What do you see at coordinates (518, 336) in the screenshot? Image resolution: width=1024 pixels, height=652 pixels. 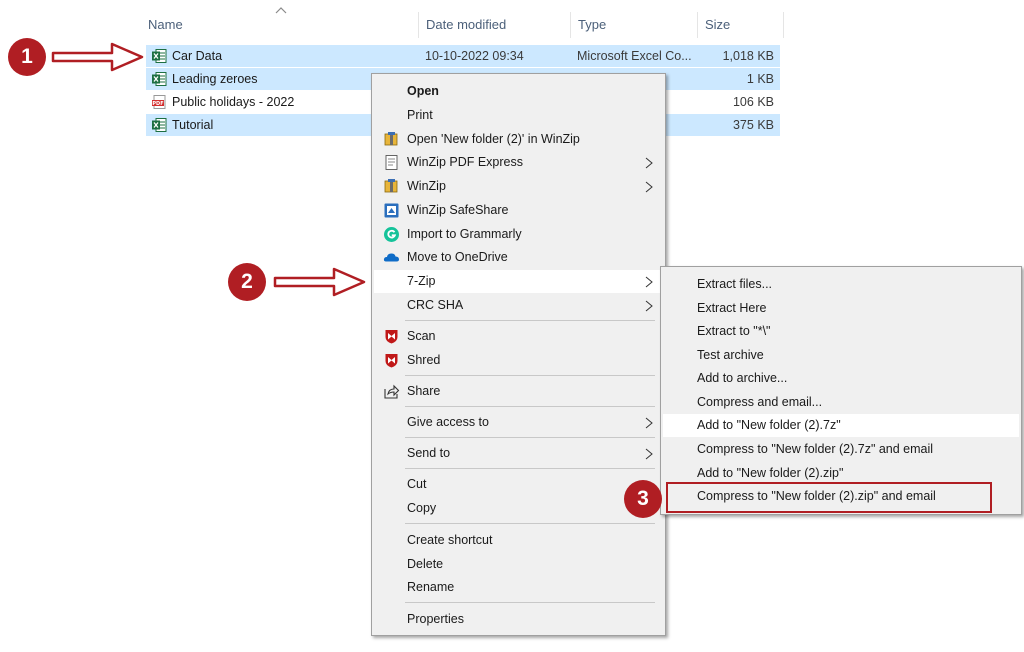 I see `menu-item-scan: Scan` at bounding box center [518, 336].